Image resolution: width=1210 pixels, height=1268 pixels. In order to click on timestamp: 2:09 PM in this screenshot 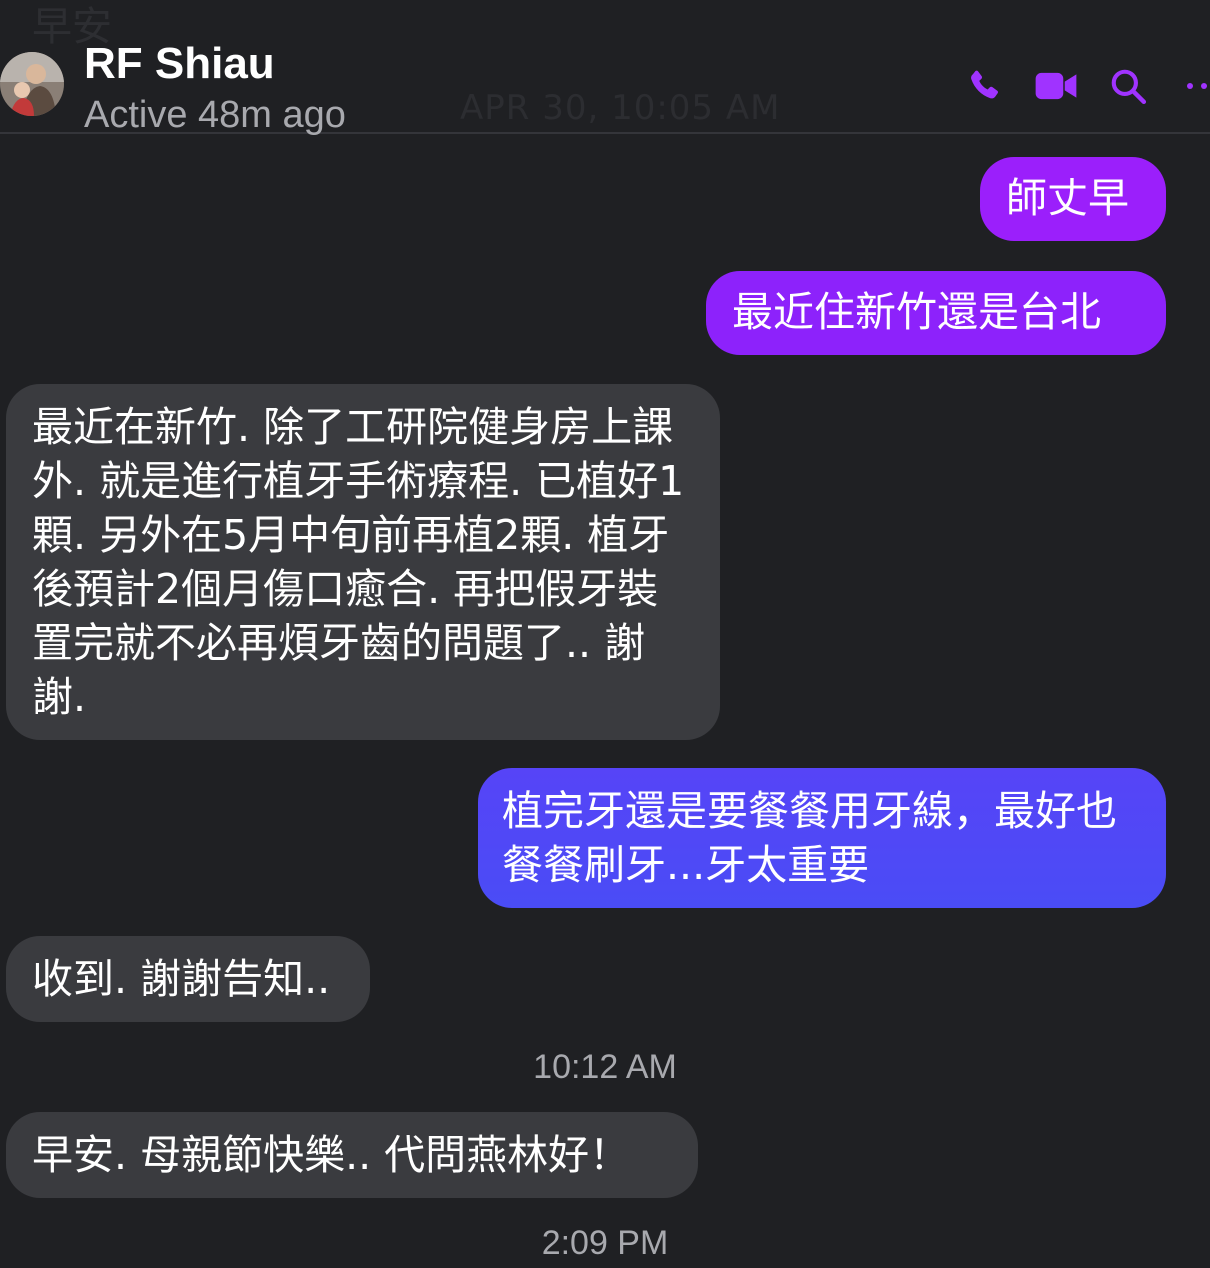, I will do `click(605, 1243)`.